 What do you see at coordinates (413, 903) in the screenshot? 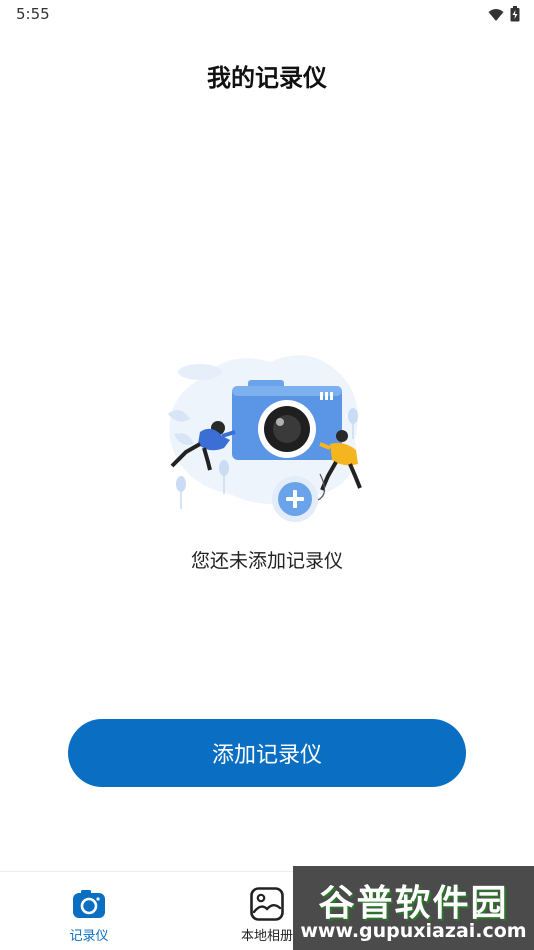
I see `watermark-logo: 谷普软件园` at bounding box center [413, 903].